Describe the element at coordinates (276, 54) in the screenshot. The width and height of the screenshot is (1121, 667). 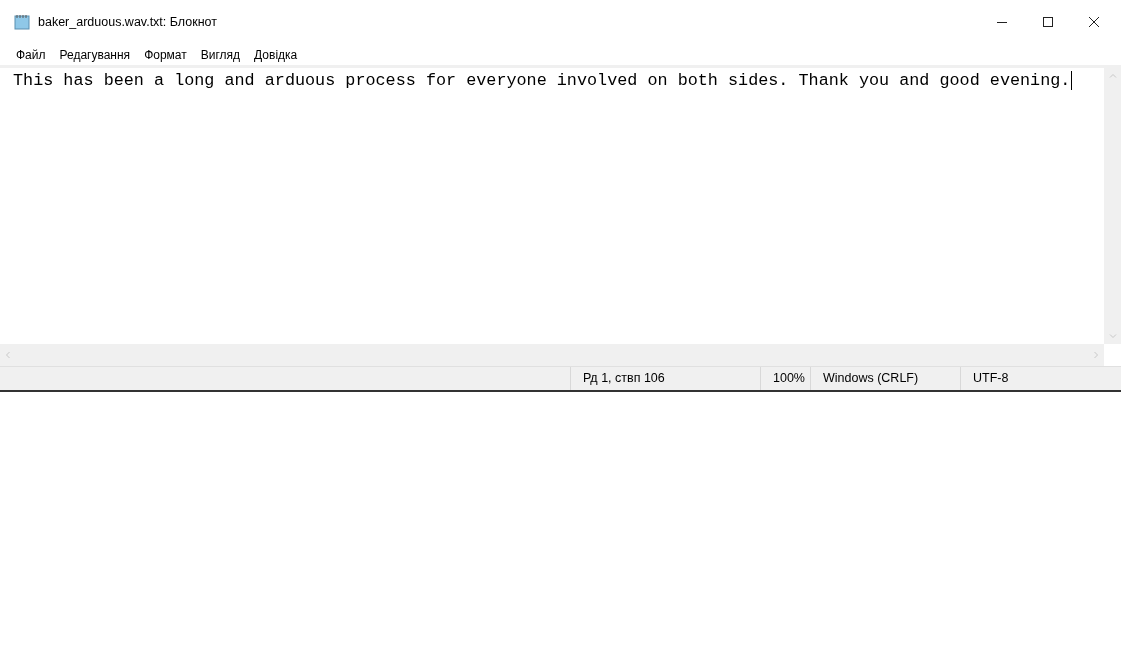
I see `menu-item: Довідка` at that location.